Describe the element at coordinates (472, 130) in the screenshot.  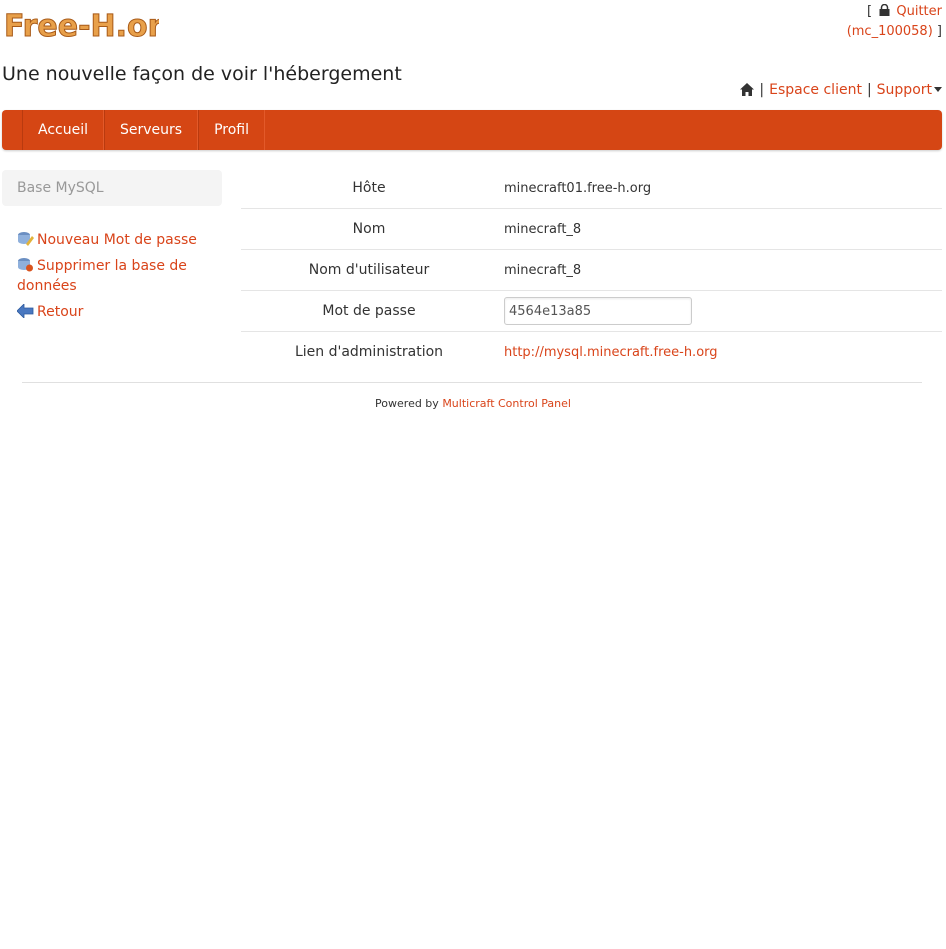
I see `main-navbar: Accueil Serveurs Profil` at that location.